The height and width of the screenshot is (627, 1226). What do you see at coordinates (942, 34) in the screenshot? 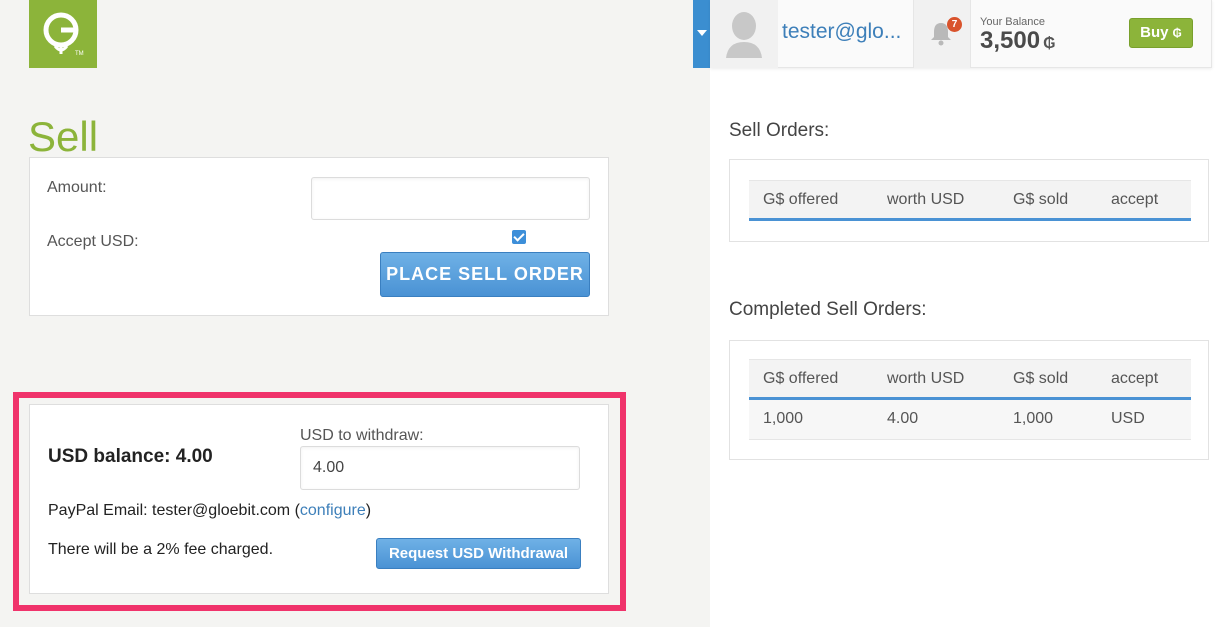
I see `notifications-button: 7` at bounding box center [942, 34].